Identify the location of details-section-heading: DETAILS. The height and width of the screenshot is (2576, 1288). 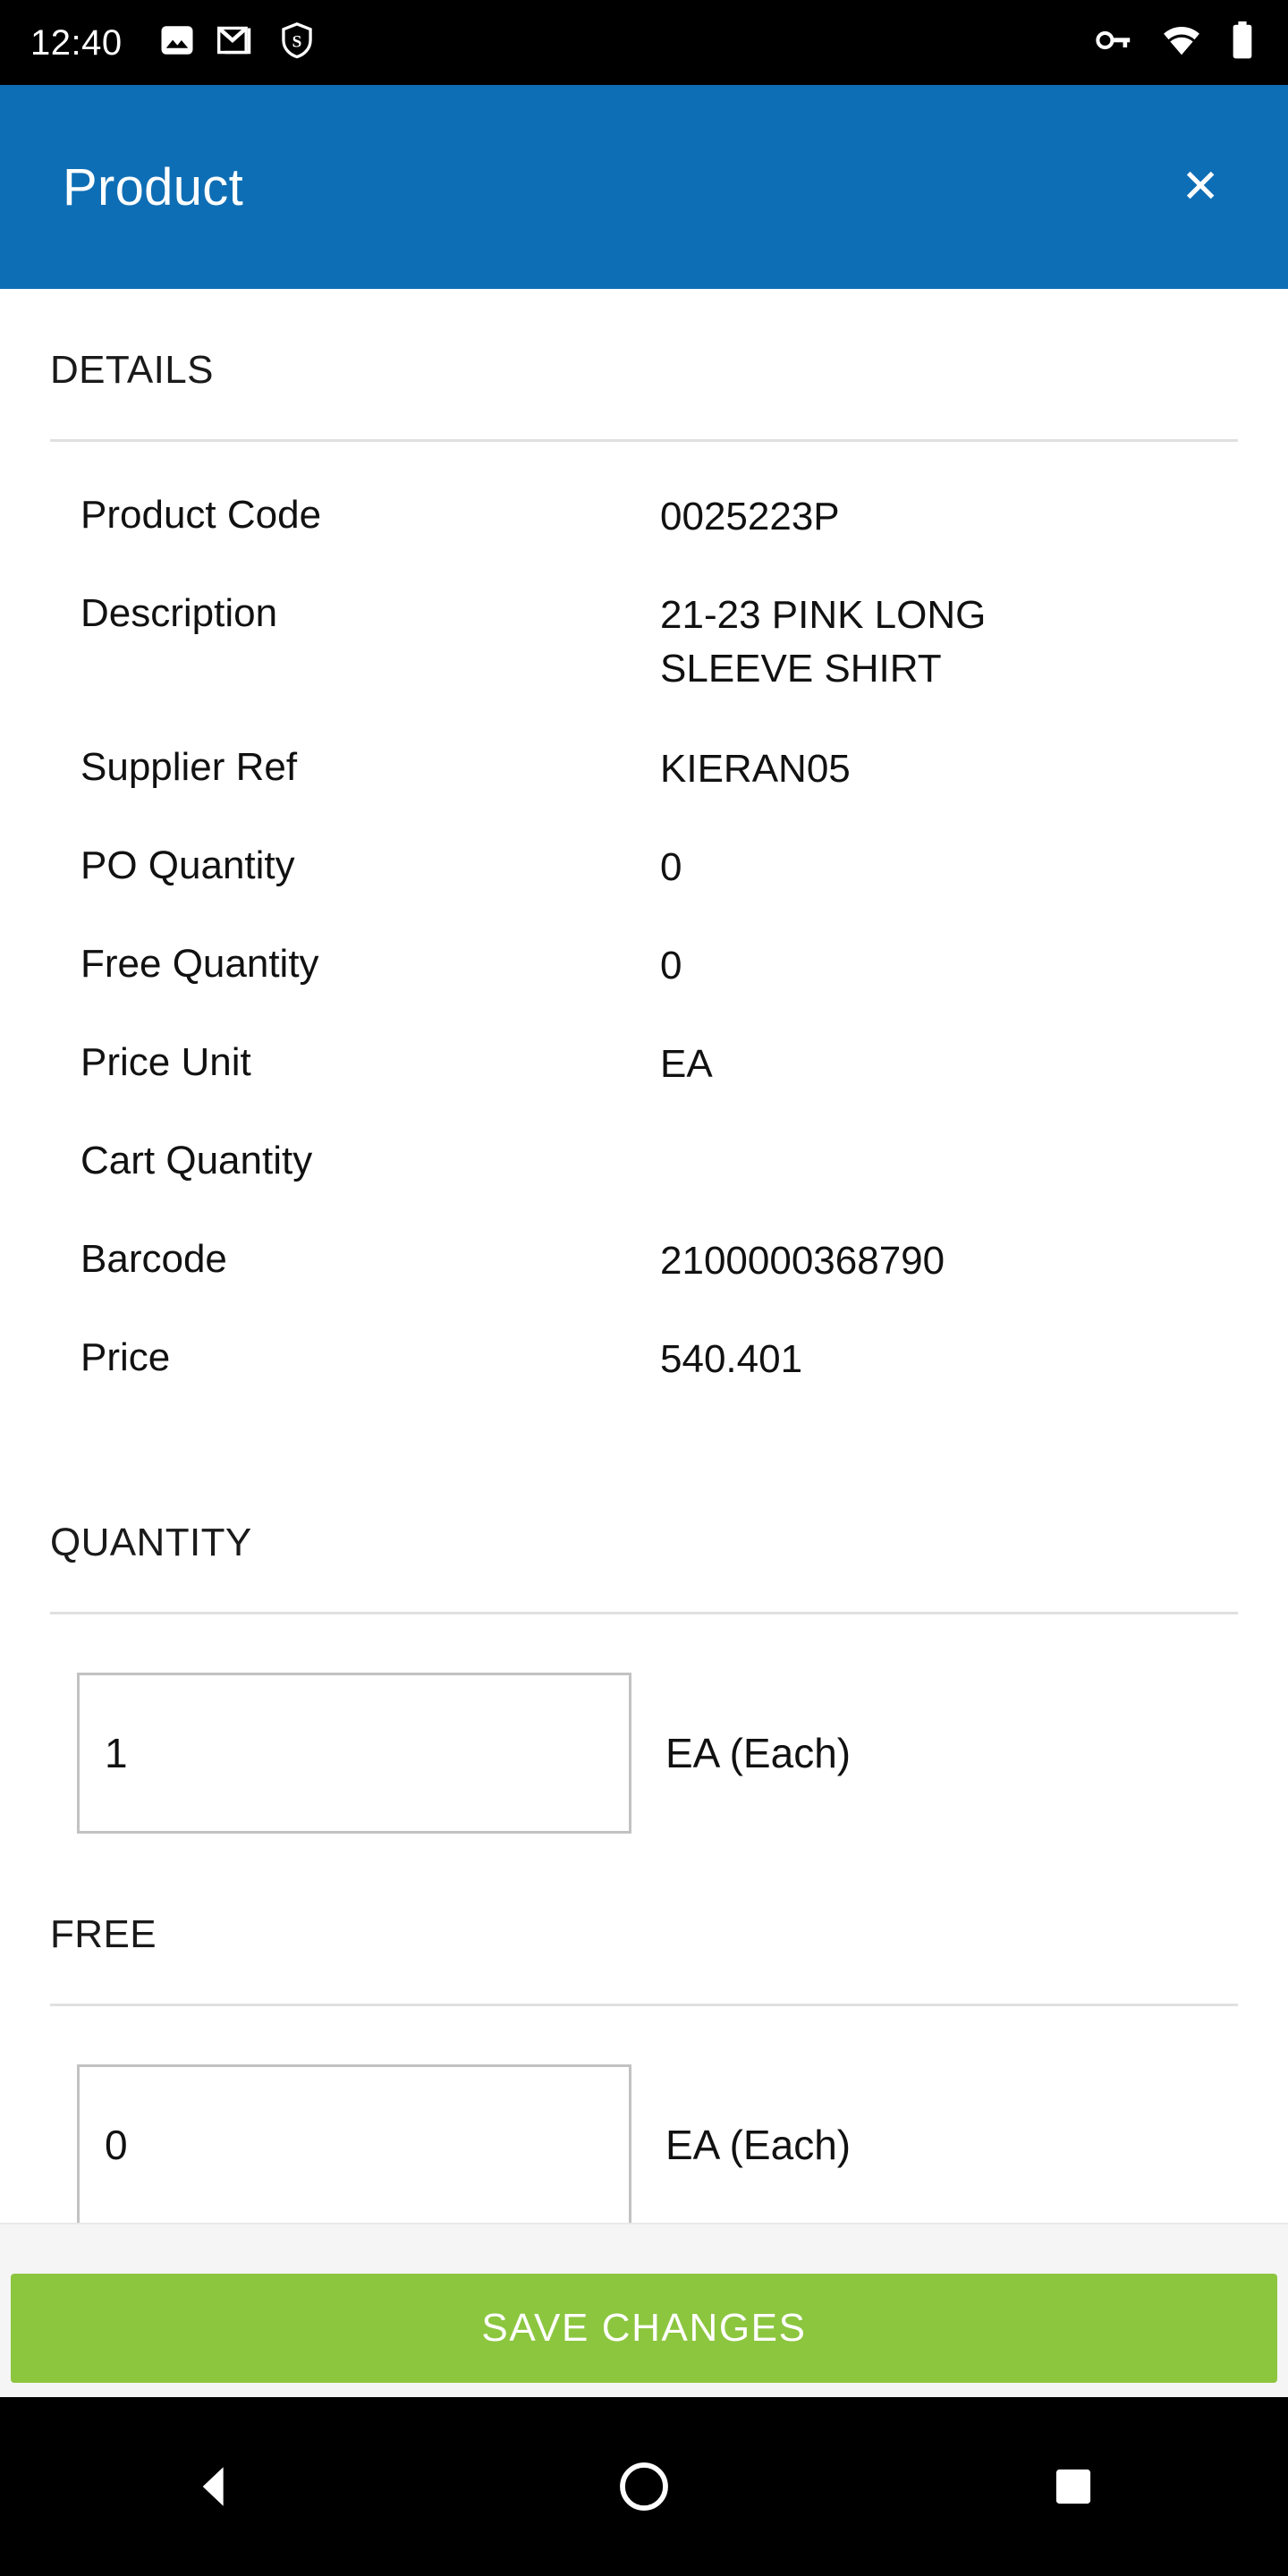
(132, 370).